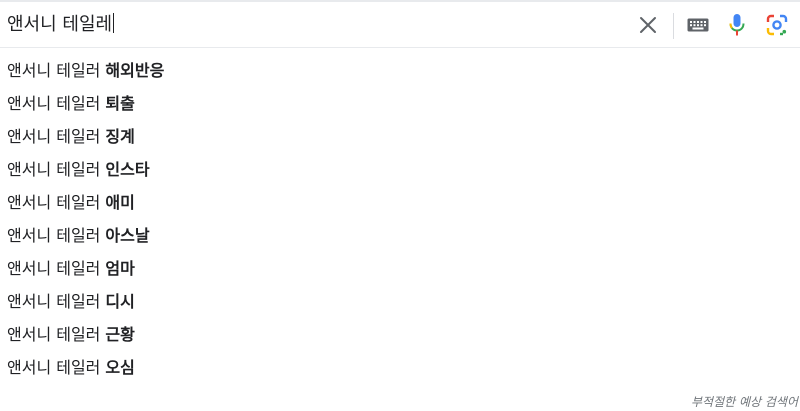 Image resolution: width=800 pixels, height=411 pixels. What do you see at coordinates (400, 365) in the screenshot?
I see `suggestion-item: 앤서니 테일러 오심` at bounding box center [400, 365].